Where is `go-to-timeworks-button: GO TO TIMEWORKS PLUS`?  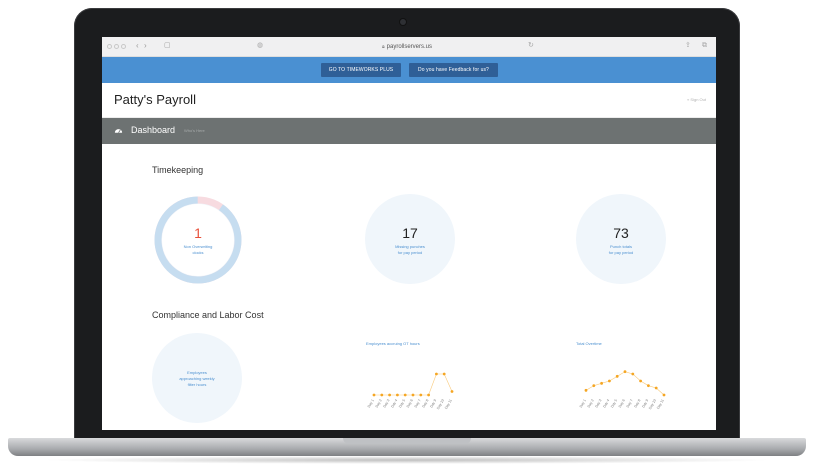 go-to-timeworks-button: GO TO TIMEWORKS PLUS is located at coordinates (361, 70).